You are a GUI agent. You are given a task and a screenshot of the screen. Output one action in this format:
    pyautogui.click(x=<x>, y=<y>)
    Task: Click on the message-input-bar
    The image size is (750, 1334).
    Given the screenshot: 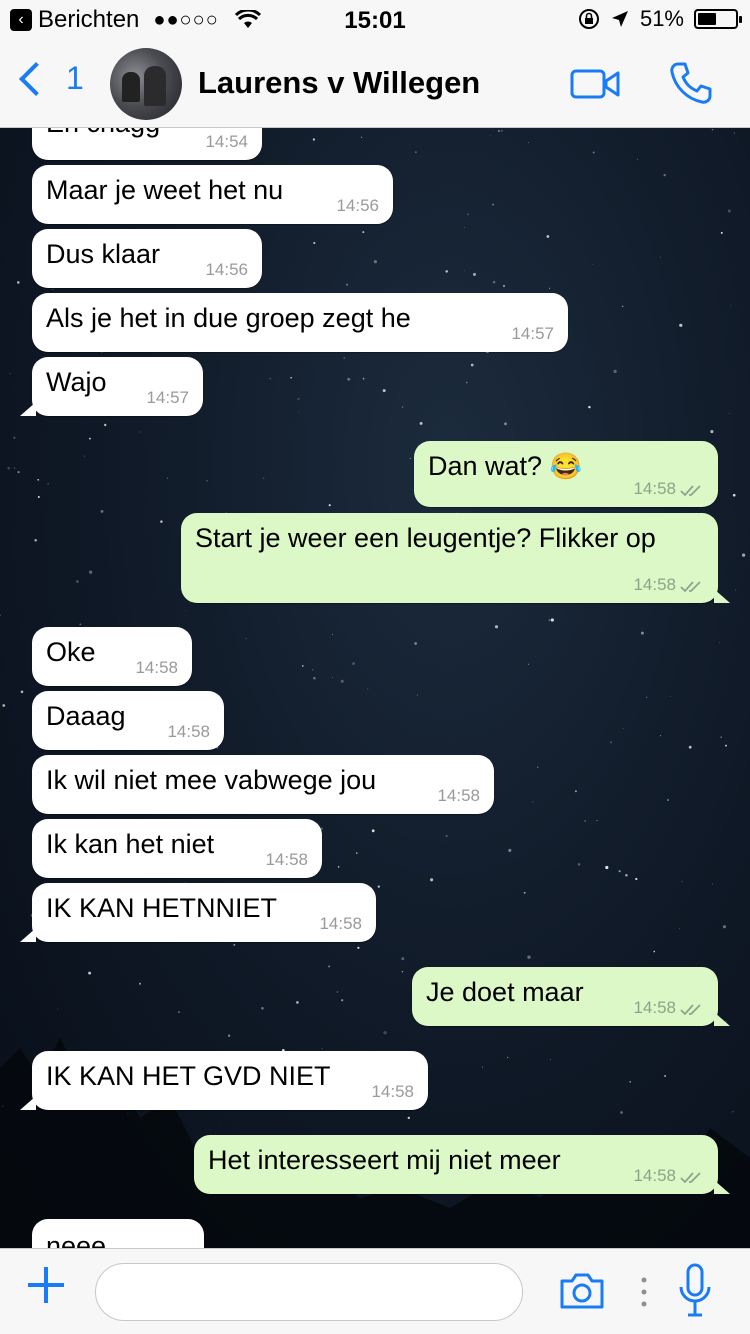 What is the action you would take?
    pyautogui.click(x=375, y=1291)
    